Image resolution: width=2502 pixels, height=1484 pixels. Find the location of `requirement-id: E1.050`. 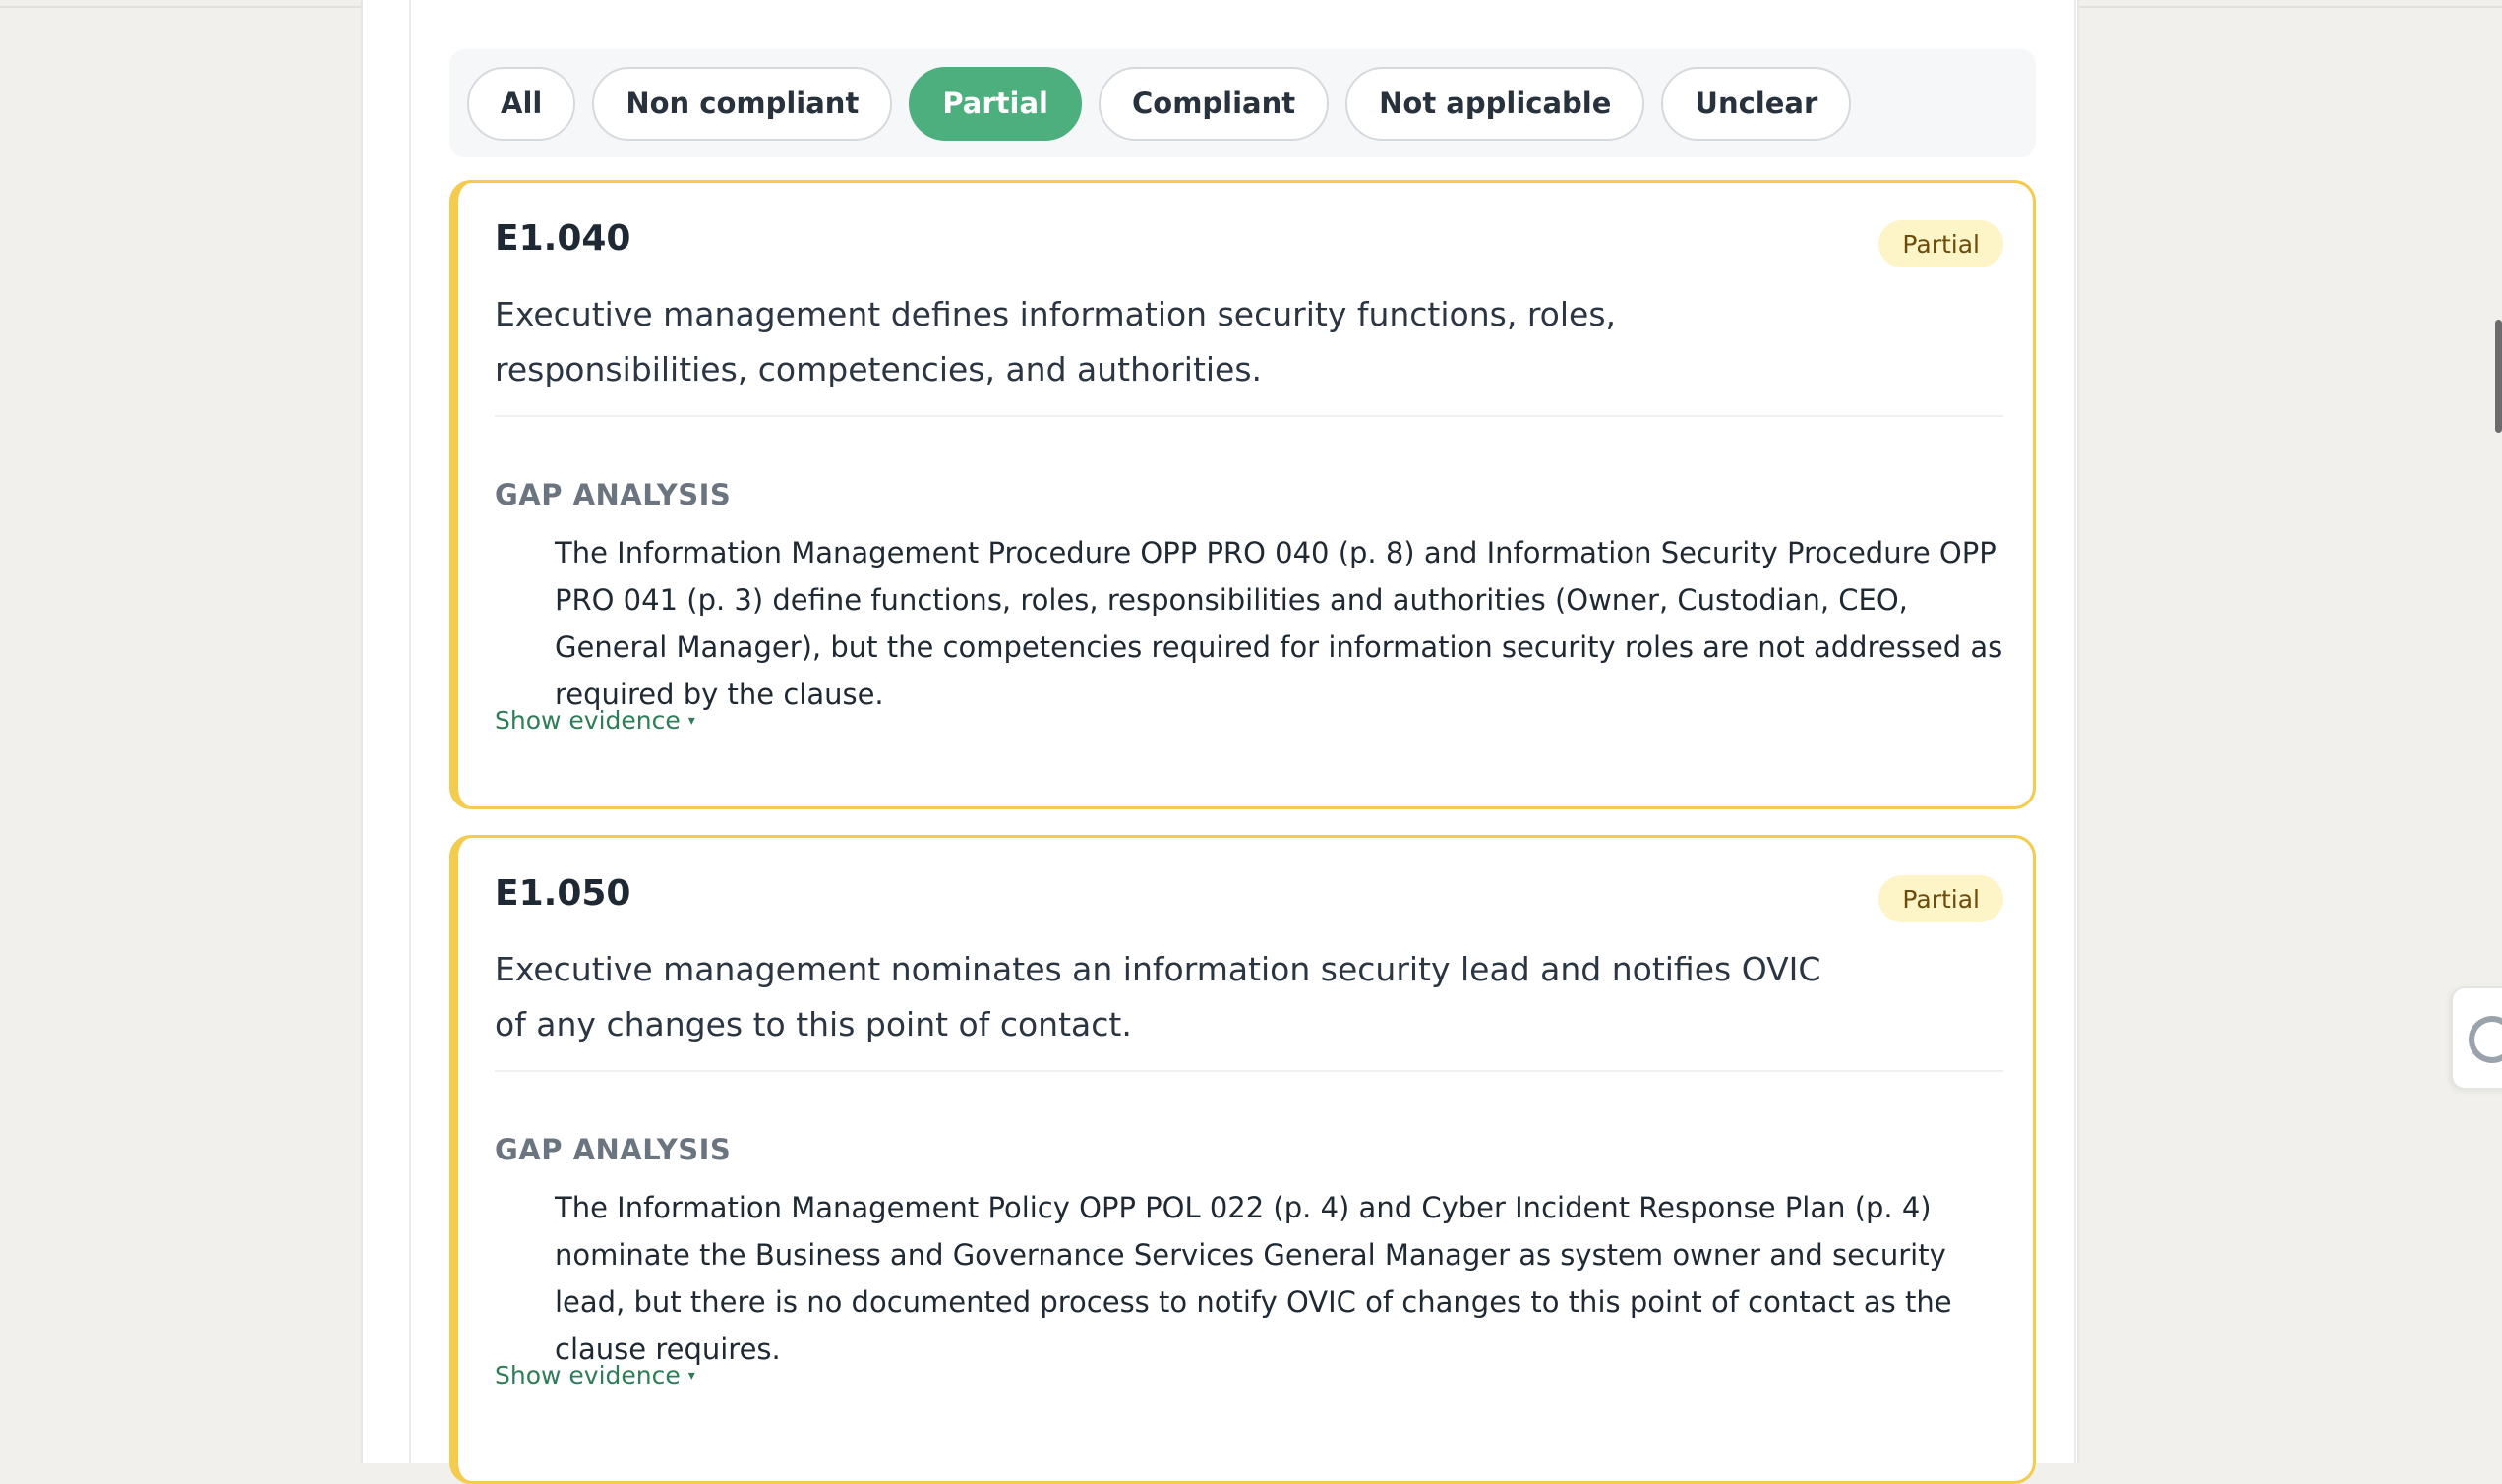

requirement-id: E1.050 is located at coordinates (563, 893).